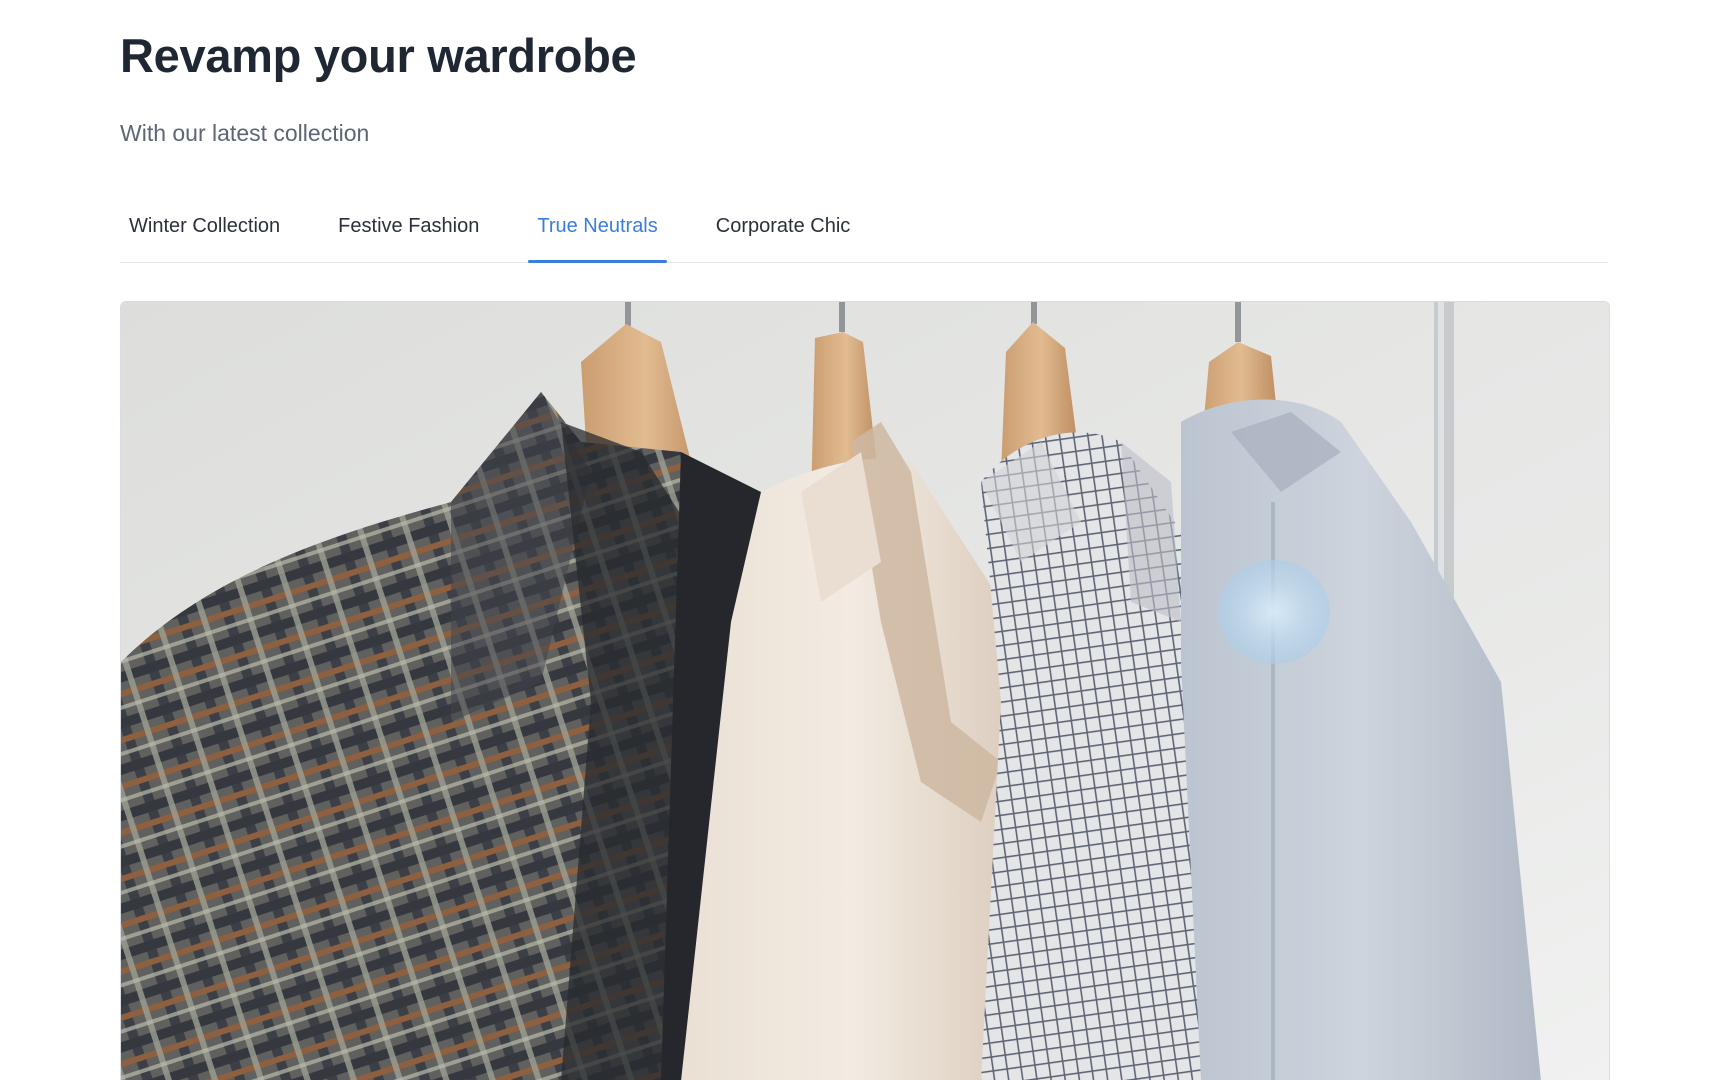 The width and height of the screenshot is (1728, 1080). I want to click on tab-corporate-chic: Corporate Chic, so click(783, 234).